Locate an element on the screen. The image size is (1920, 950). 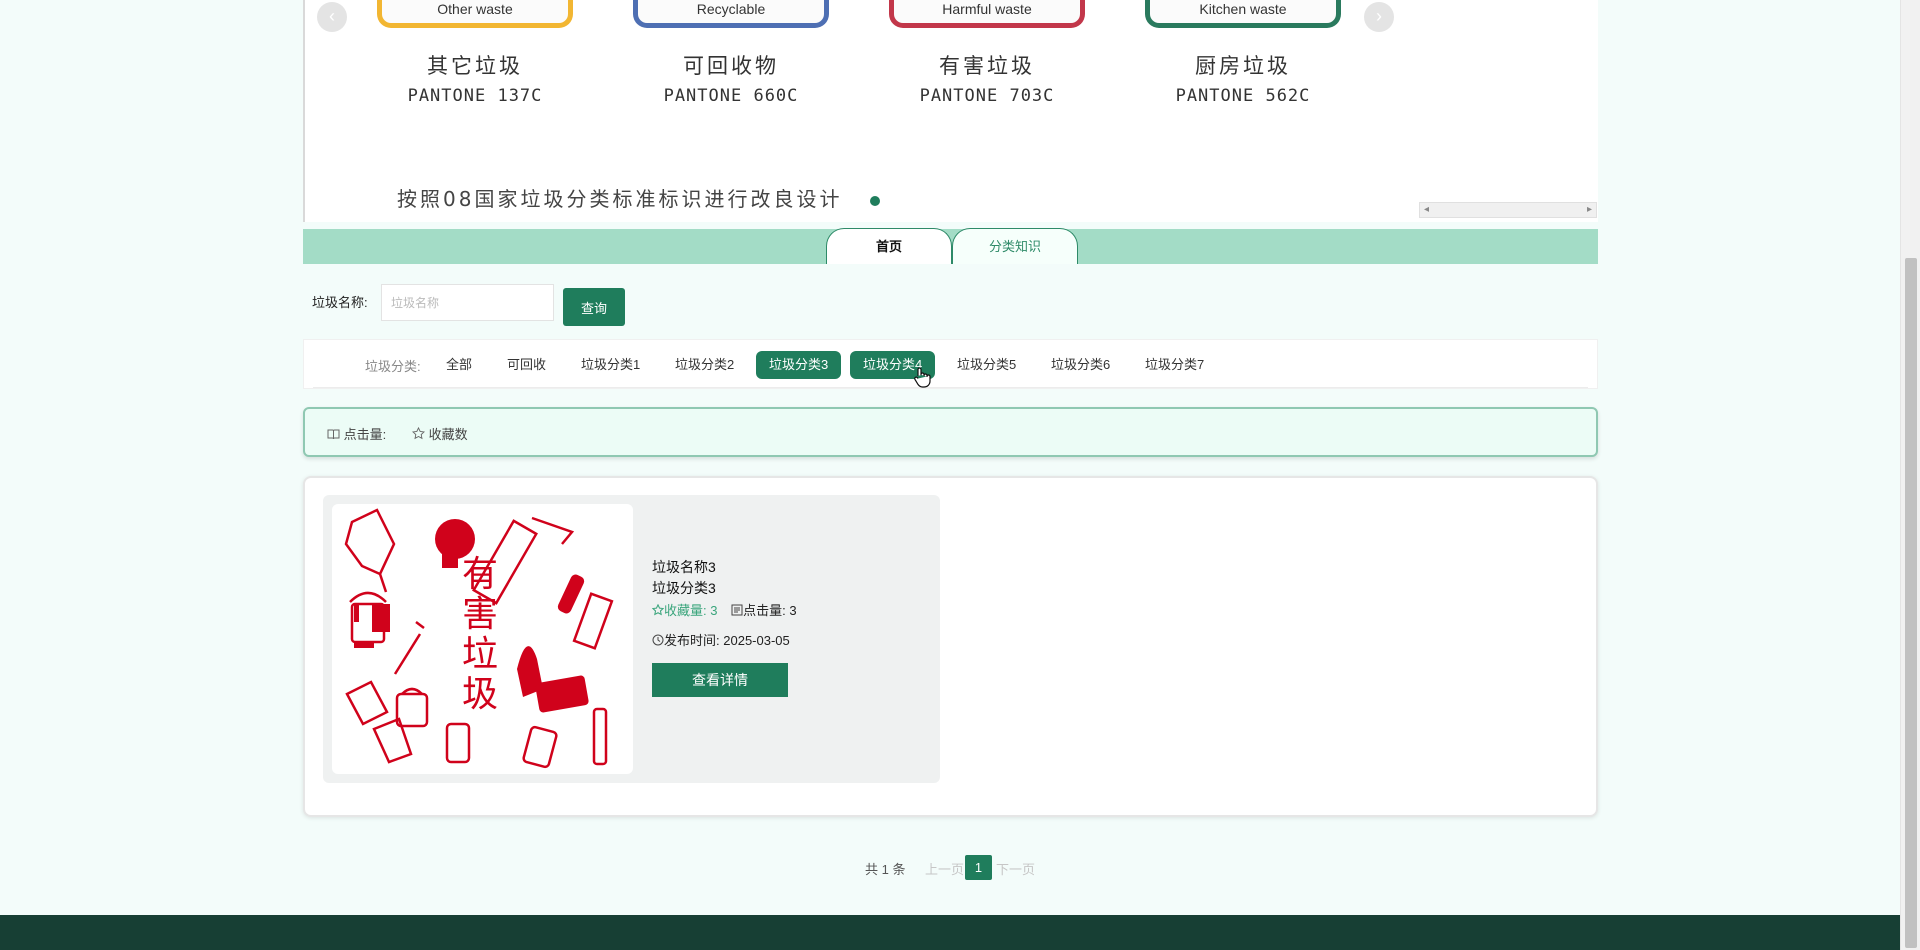
nav-bar: 首页 分类知识 is located at coordinates (950, 246).